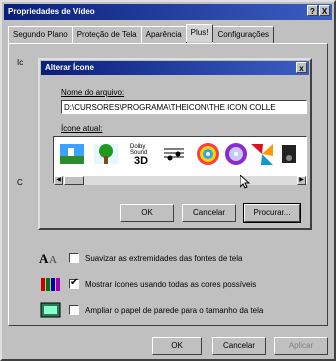 The height and width of the screenshot is (361, 336). Describe the element at coordinates (199, 33) in the screenshot. I see `tab-plus: Plus!` at that location.